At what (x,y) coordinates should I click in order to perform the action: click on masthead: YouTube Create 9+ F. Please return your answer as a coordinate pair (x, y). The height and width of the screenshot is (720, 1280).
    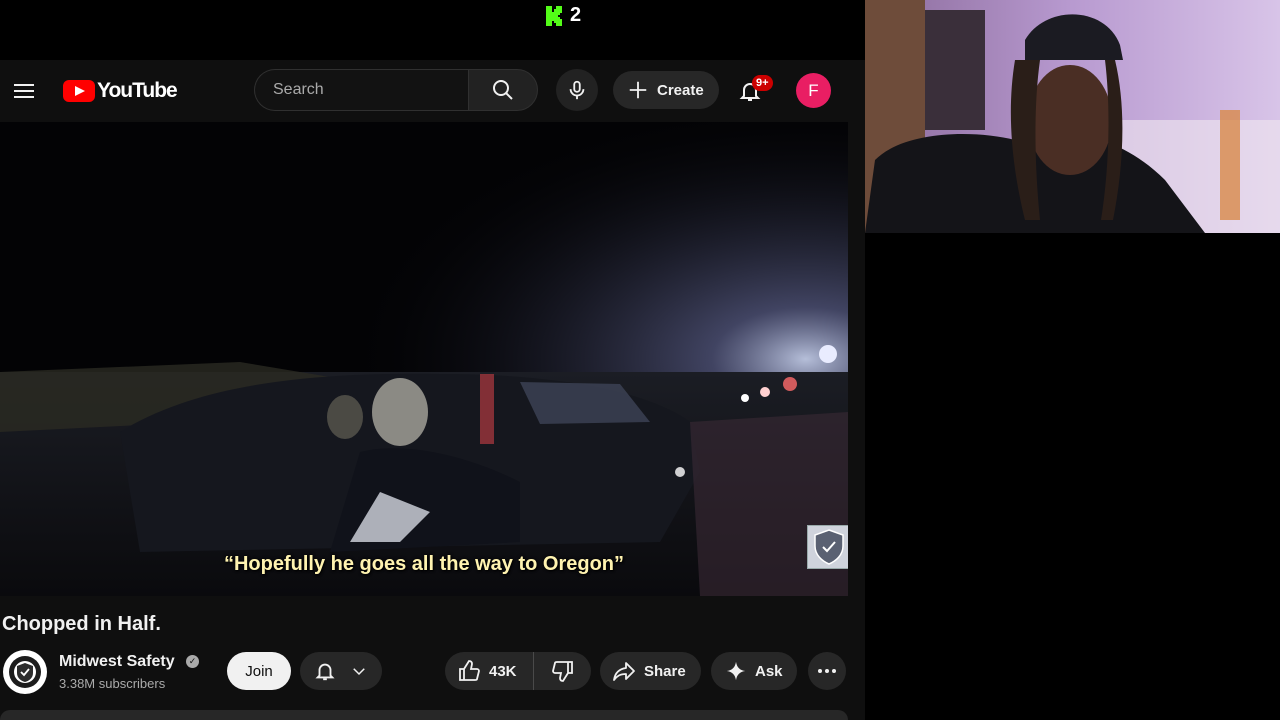
    Looking at the image, I should click on (432, 91).